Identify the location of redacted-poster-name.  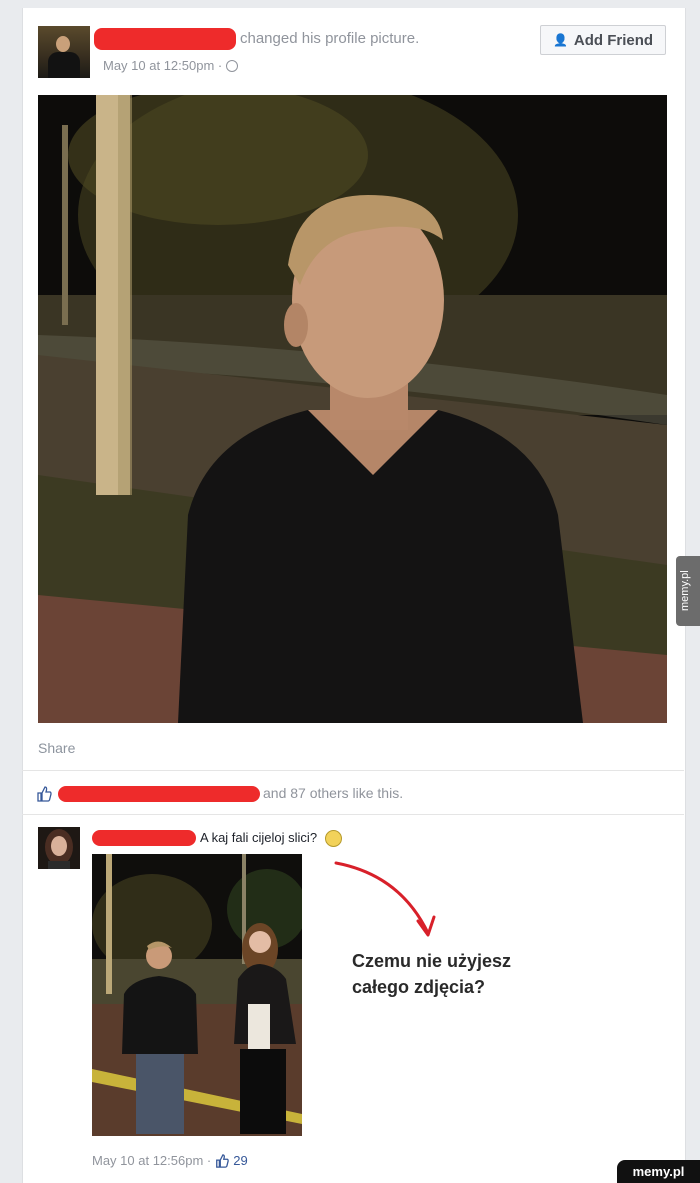
(165, 39).